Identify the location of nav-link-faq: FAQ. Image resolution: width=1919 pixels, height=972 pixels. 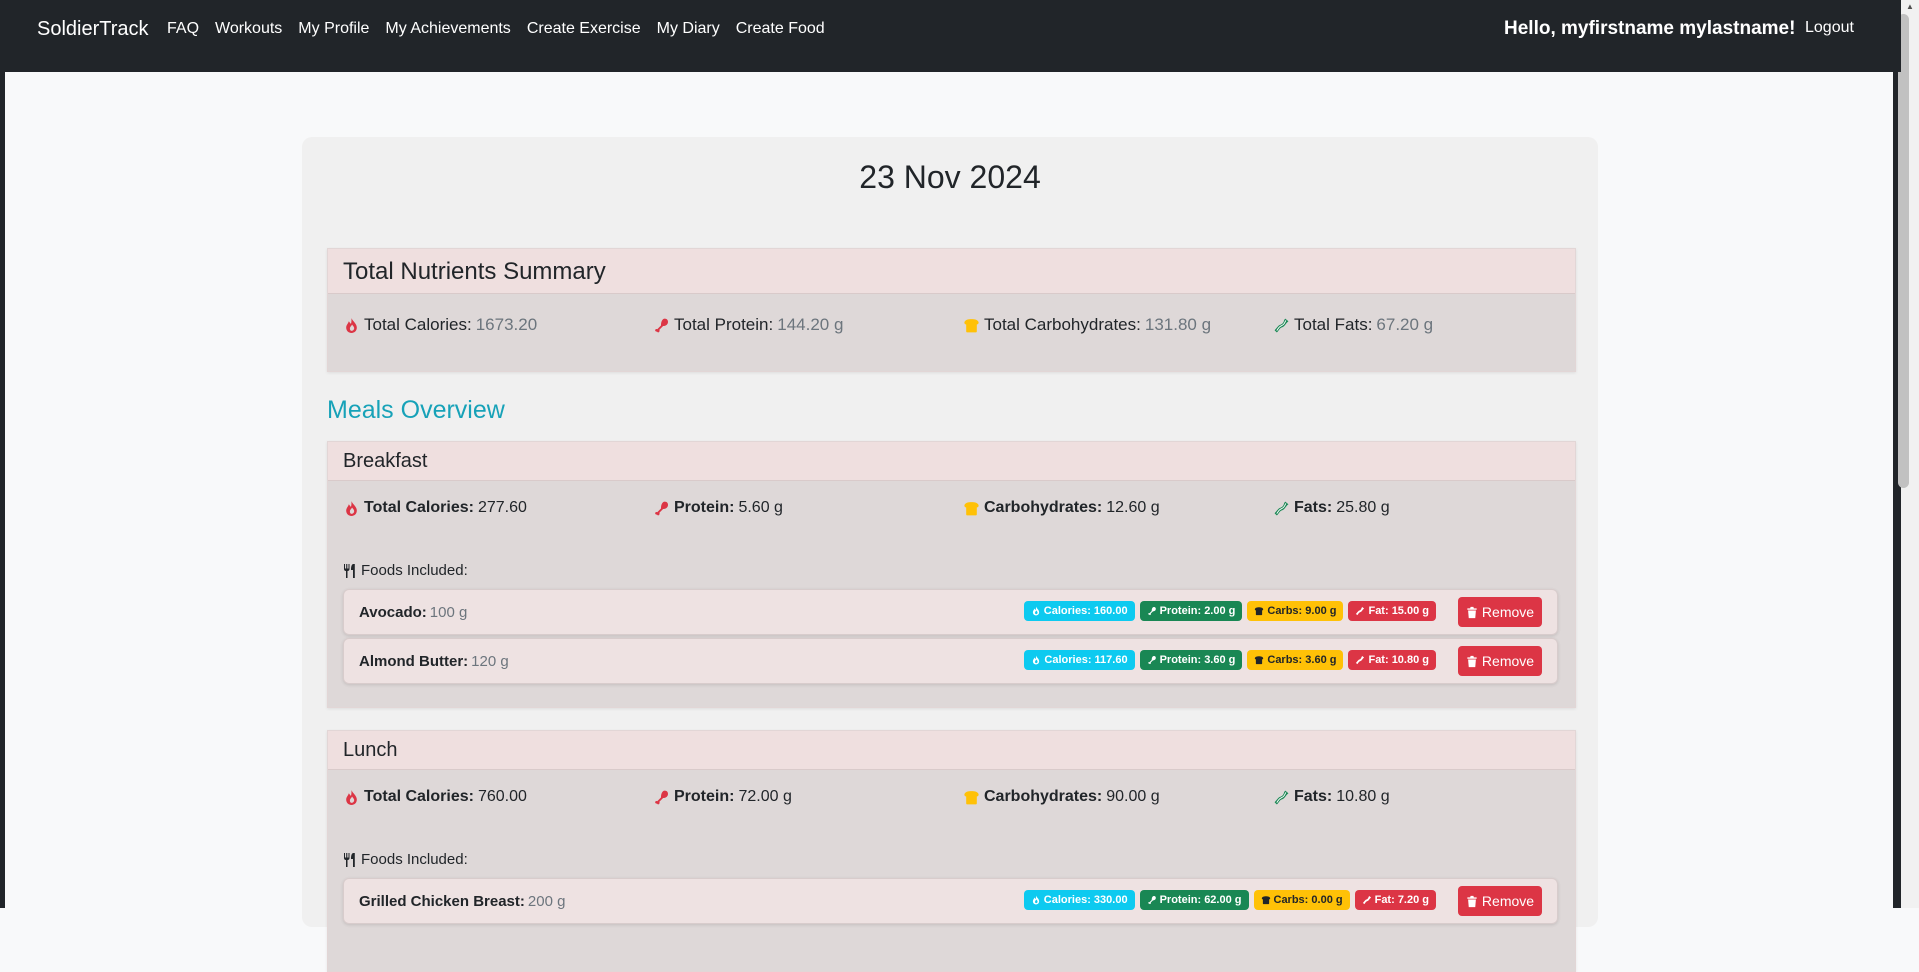
(183, 29).